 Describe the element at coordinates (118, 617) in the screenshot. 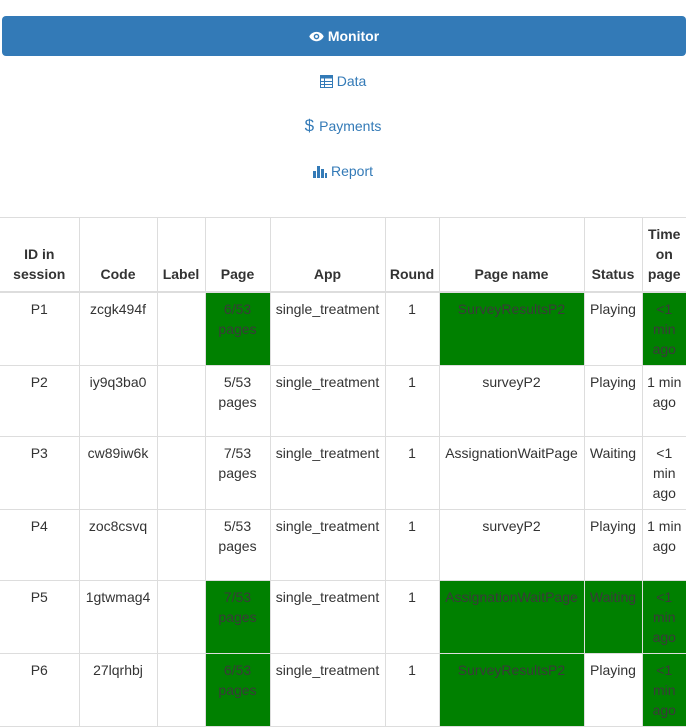

I see `cell-code: 1gtwmag4` at that location.